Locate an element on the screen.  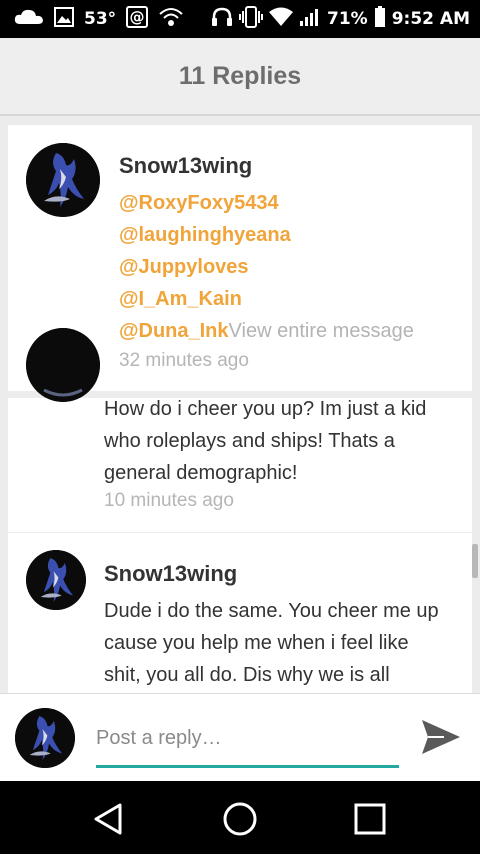
mention-link: @Duna_Ink is located at coordinates (174, 331).